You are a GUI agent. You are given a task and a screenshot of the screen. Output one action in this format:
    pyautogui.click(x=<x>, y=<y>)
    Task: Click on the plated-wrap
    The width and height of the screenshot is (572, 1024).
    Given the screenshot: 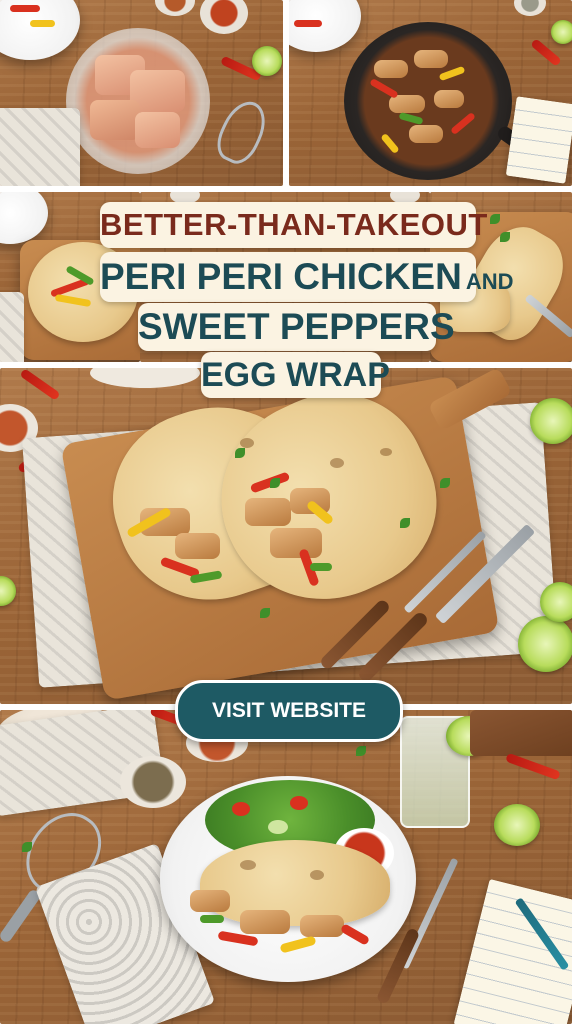 What is the action you would take?
    pyautogui.click(x=295, y=883)
    